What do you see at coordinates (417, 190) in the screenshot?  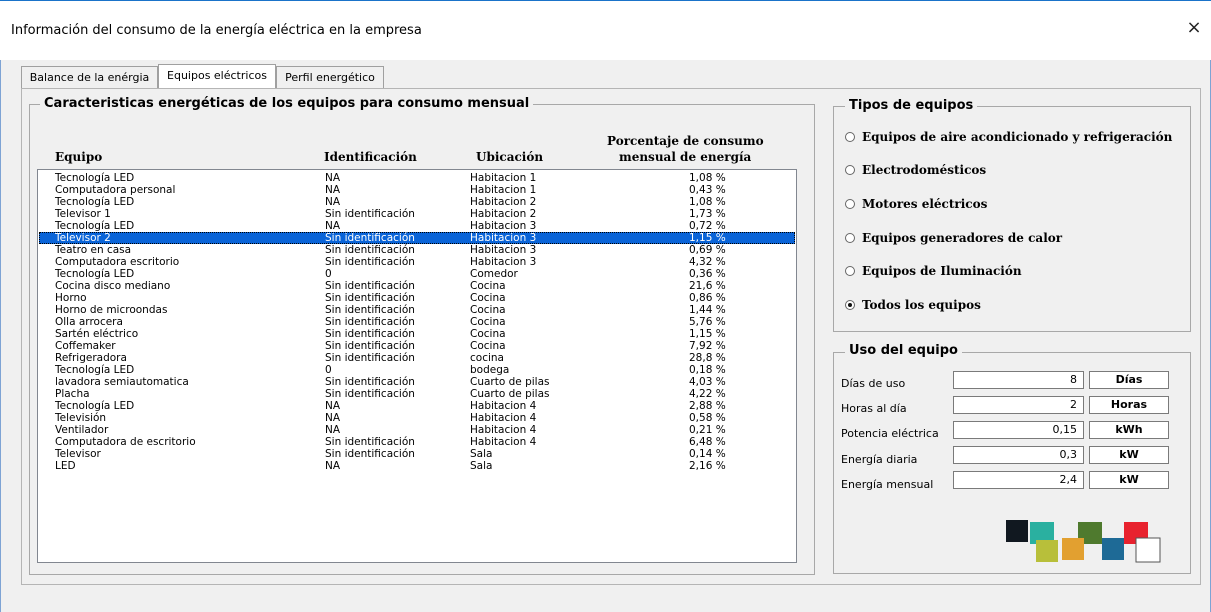 I see `list-item: Computadora personal NA Habitacion 1 0,43 %` at bounding box center [417, 190].